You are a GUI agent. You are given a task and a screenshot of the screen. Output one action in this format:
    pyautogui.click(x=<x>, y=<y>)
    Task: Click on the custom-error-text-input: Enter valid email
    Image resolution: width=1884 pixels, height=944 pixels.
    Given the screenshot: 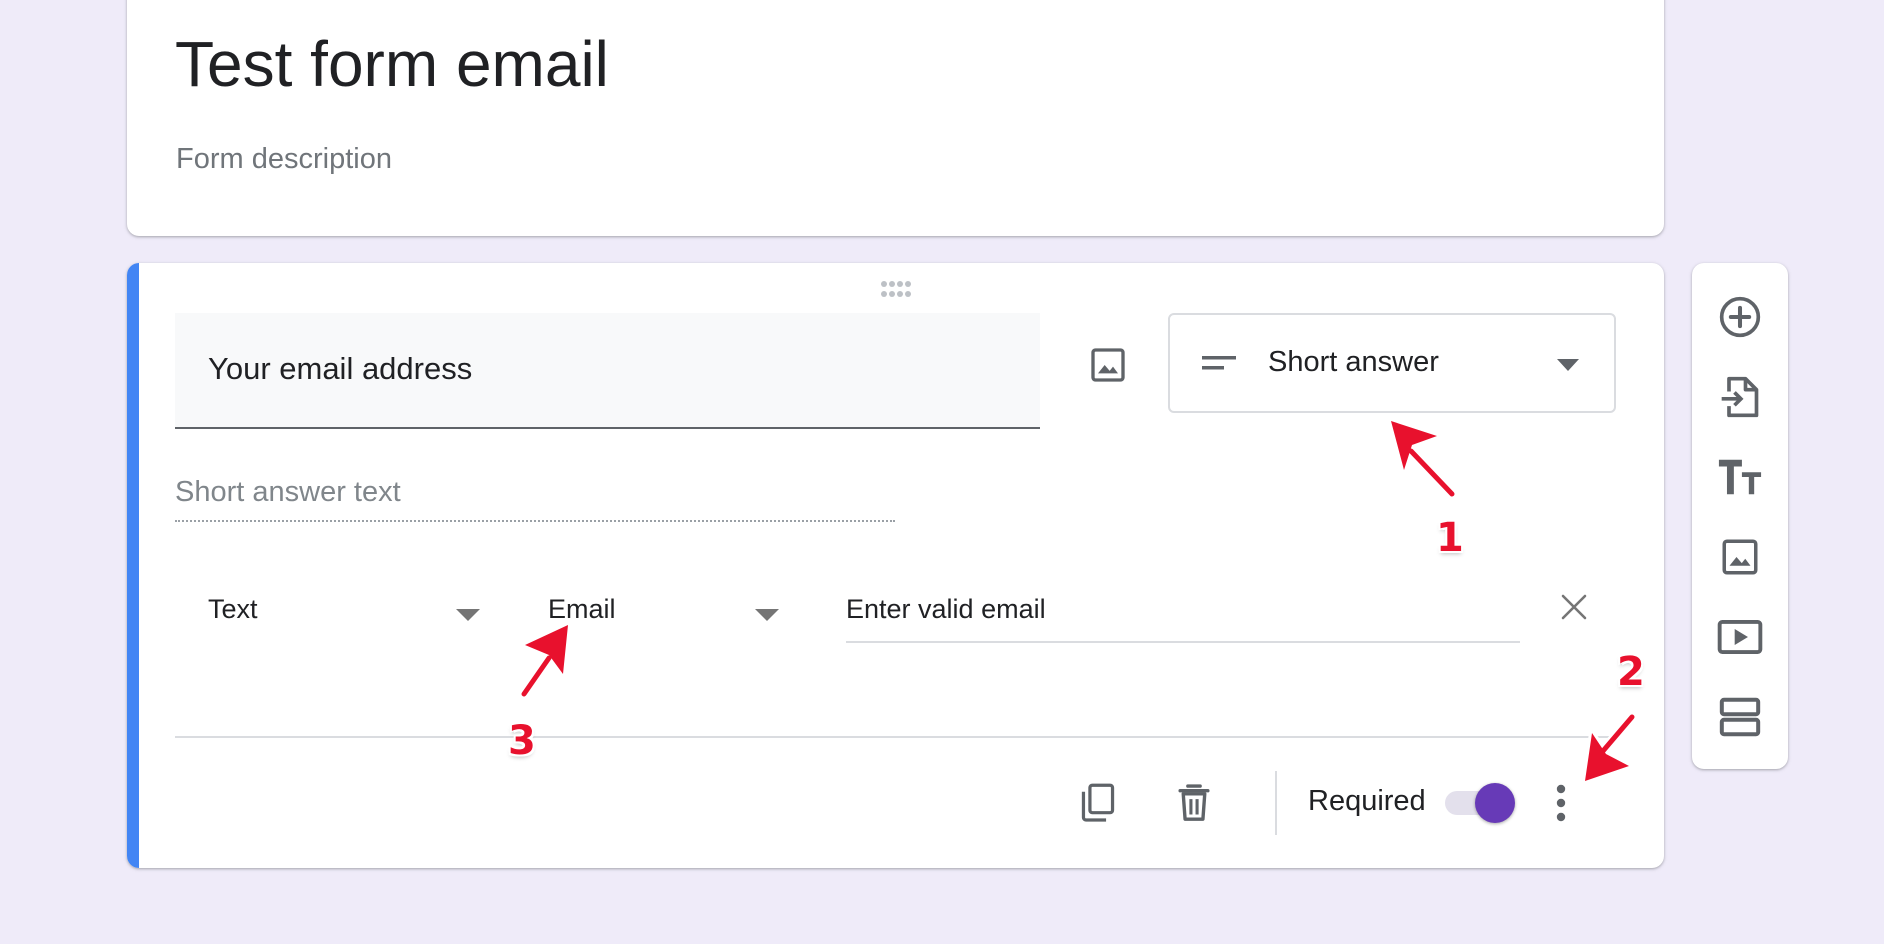 What is the action you would take?
    pyautogui.click(x=1183, y=613)
    